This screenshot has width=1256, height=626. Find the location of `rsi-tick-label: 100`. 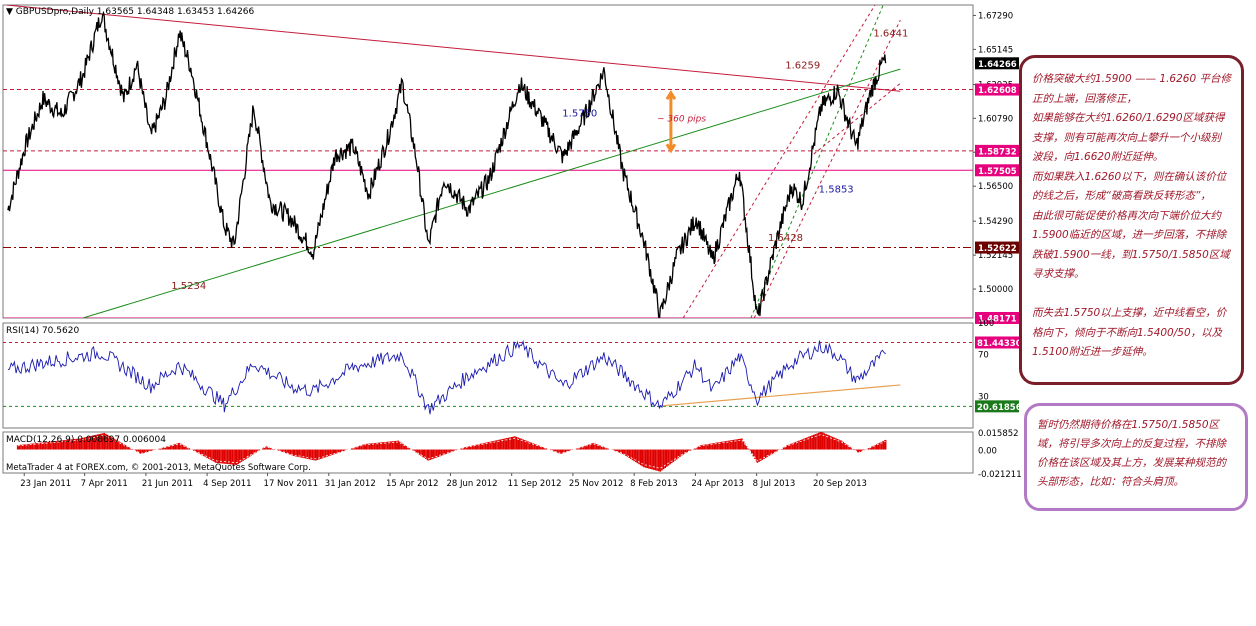

rsi-tick-label: 100 is located at coordinates (986, 324).